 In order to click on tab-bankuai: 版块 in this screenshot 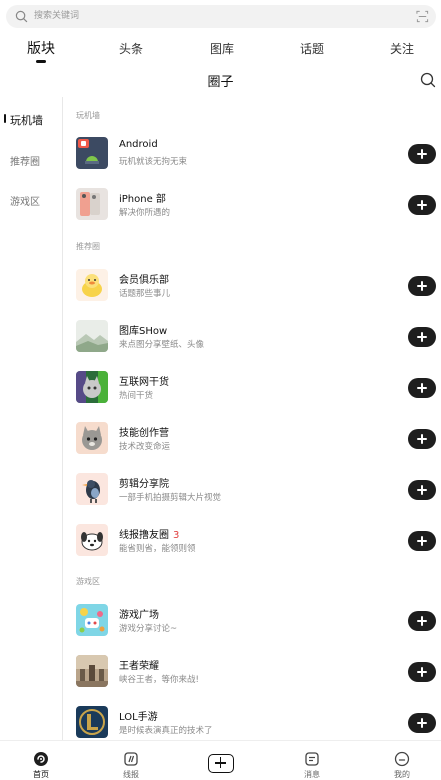, I will do `click(41, 48)`.